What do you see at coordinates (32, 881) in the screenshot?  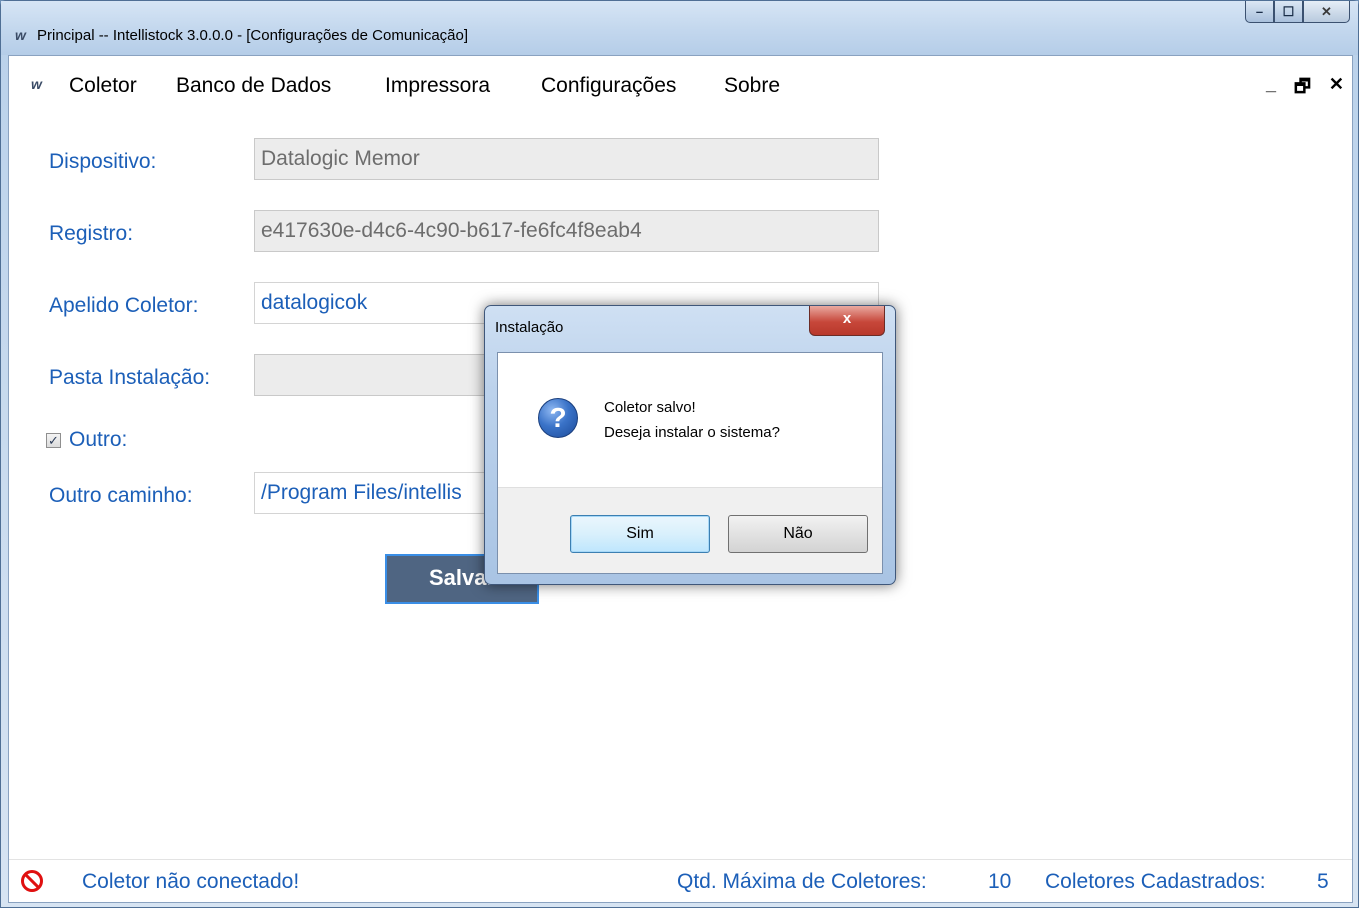 I see `no-entry-icon` at bounding box center [32, 881].